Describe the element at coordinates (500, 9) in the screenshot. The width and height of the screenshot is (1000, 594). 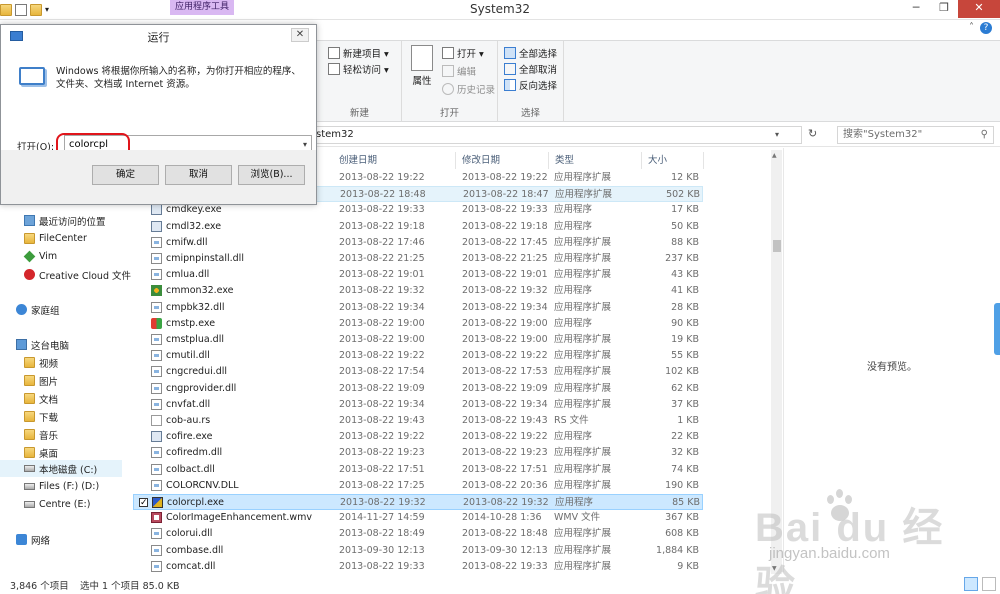
I see `window-title: System32` at that location.